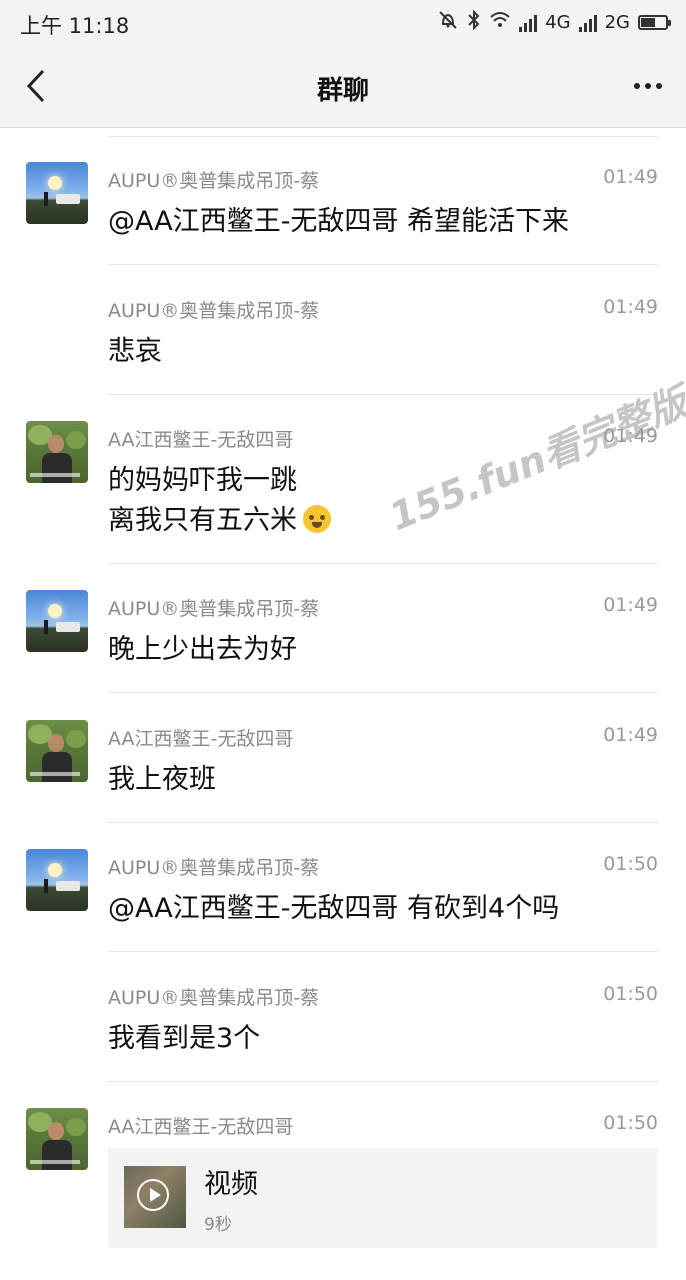  I want to click on page-title: 群聊, so click(342, 91).